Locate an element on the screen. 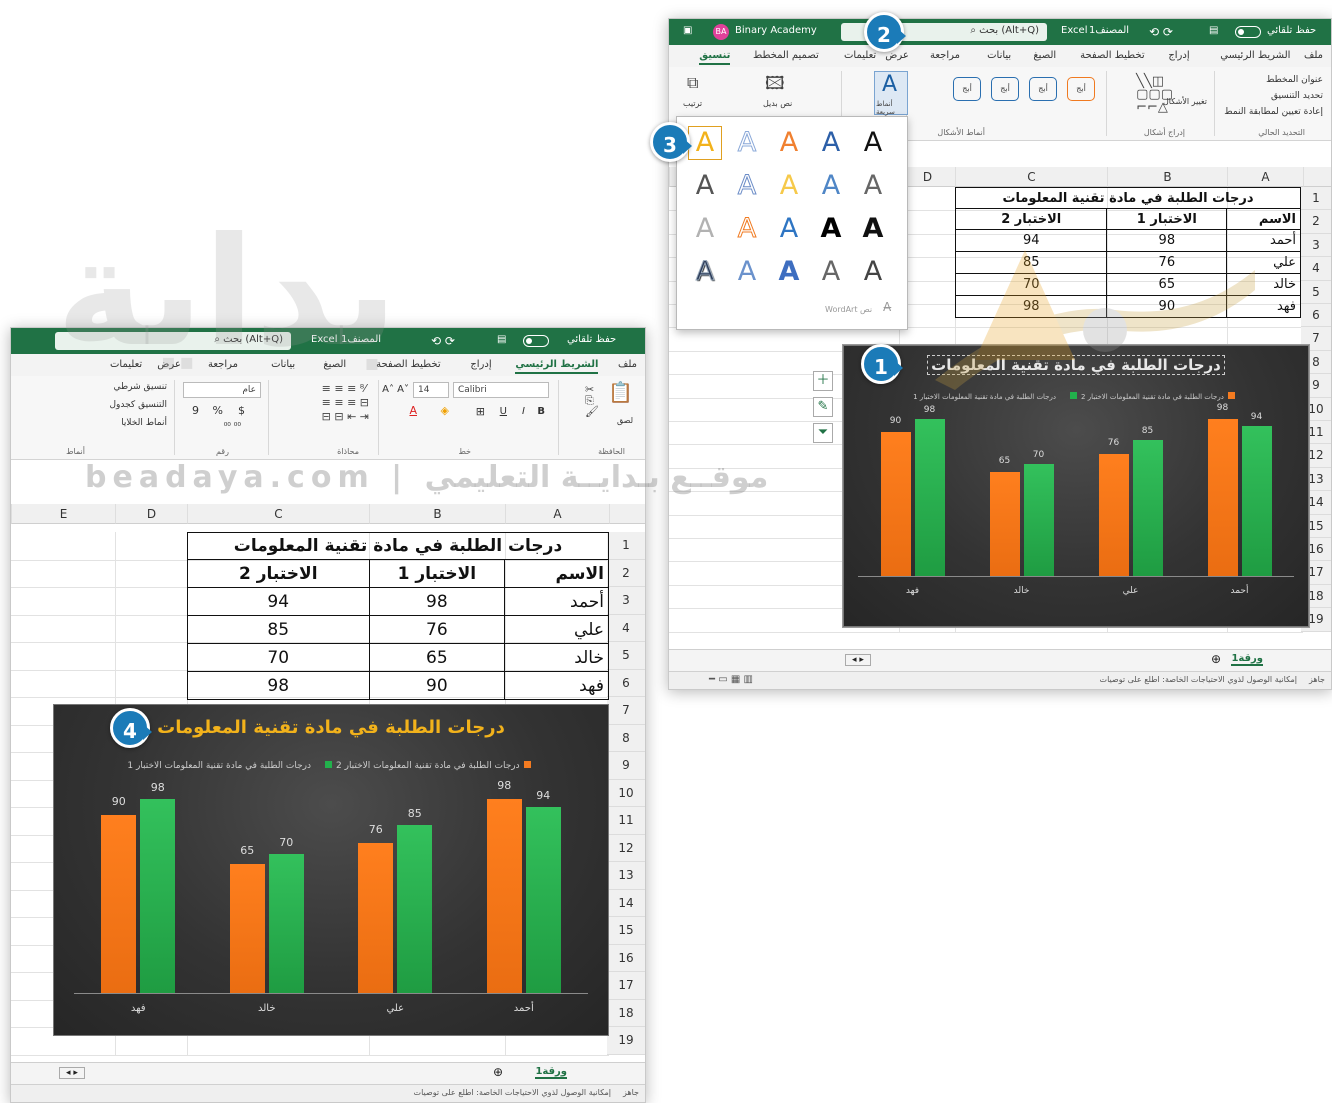  column-header-A: A is located at coordinates (557, 514).